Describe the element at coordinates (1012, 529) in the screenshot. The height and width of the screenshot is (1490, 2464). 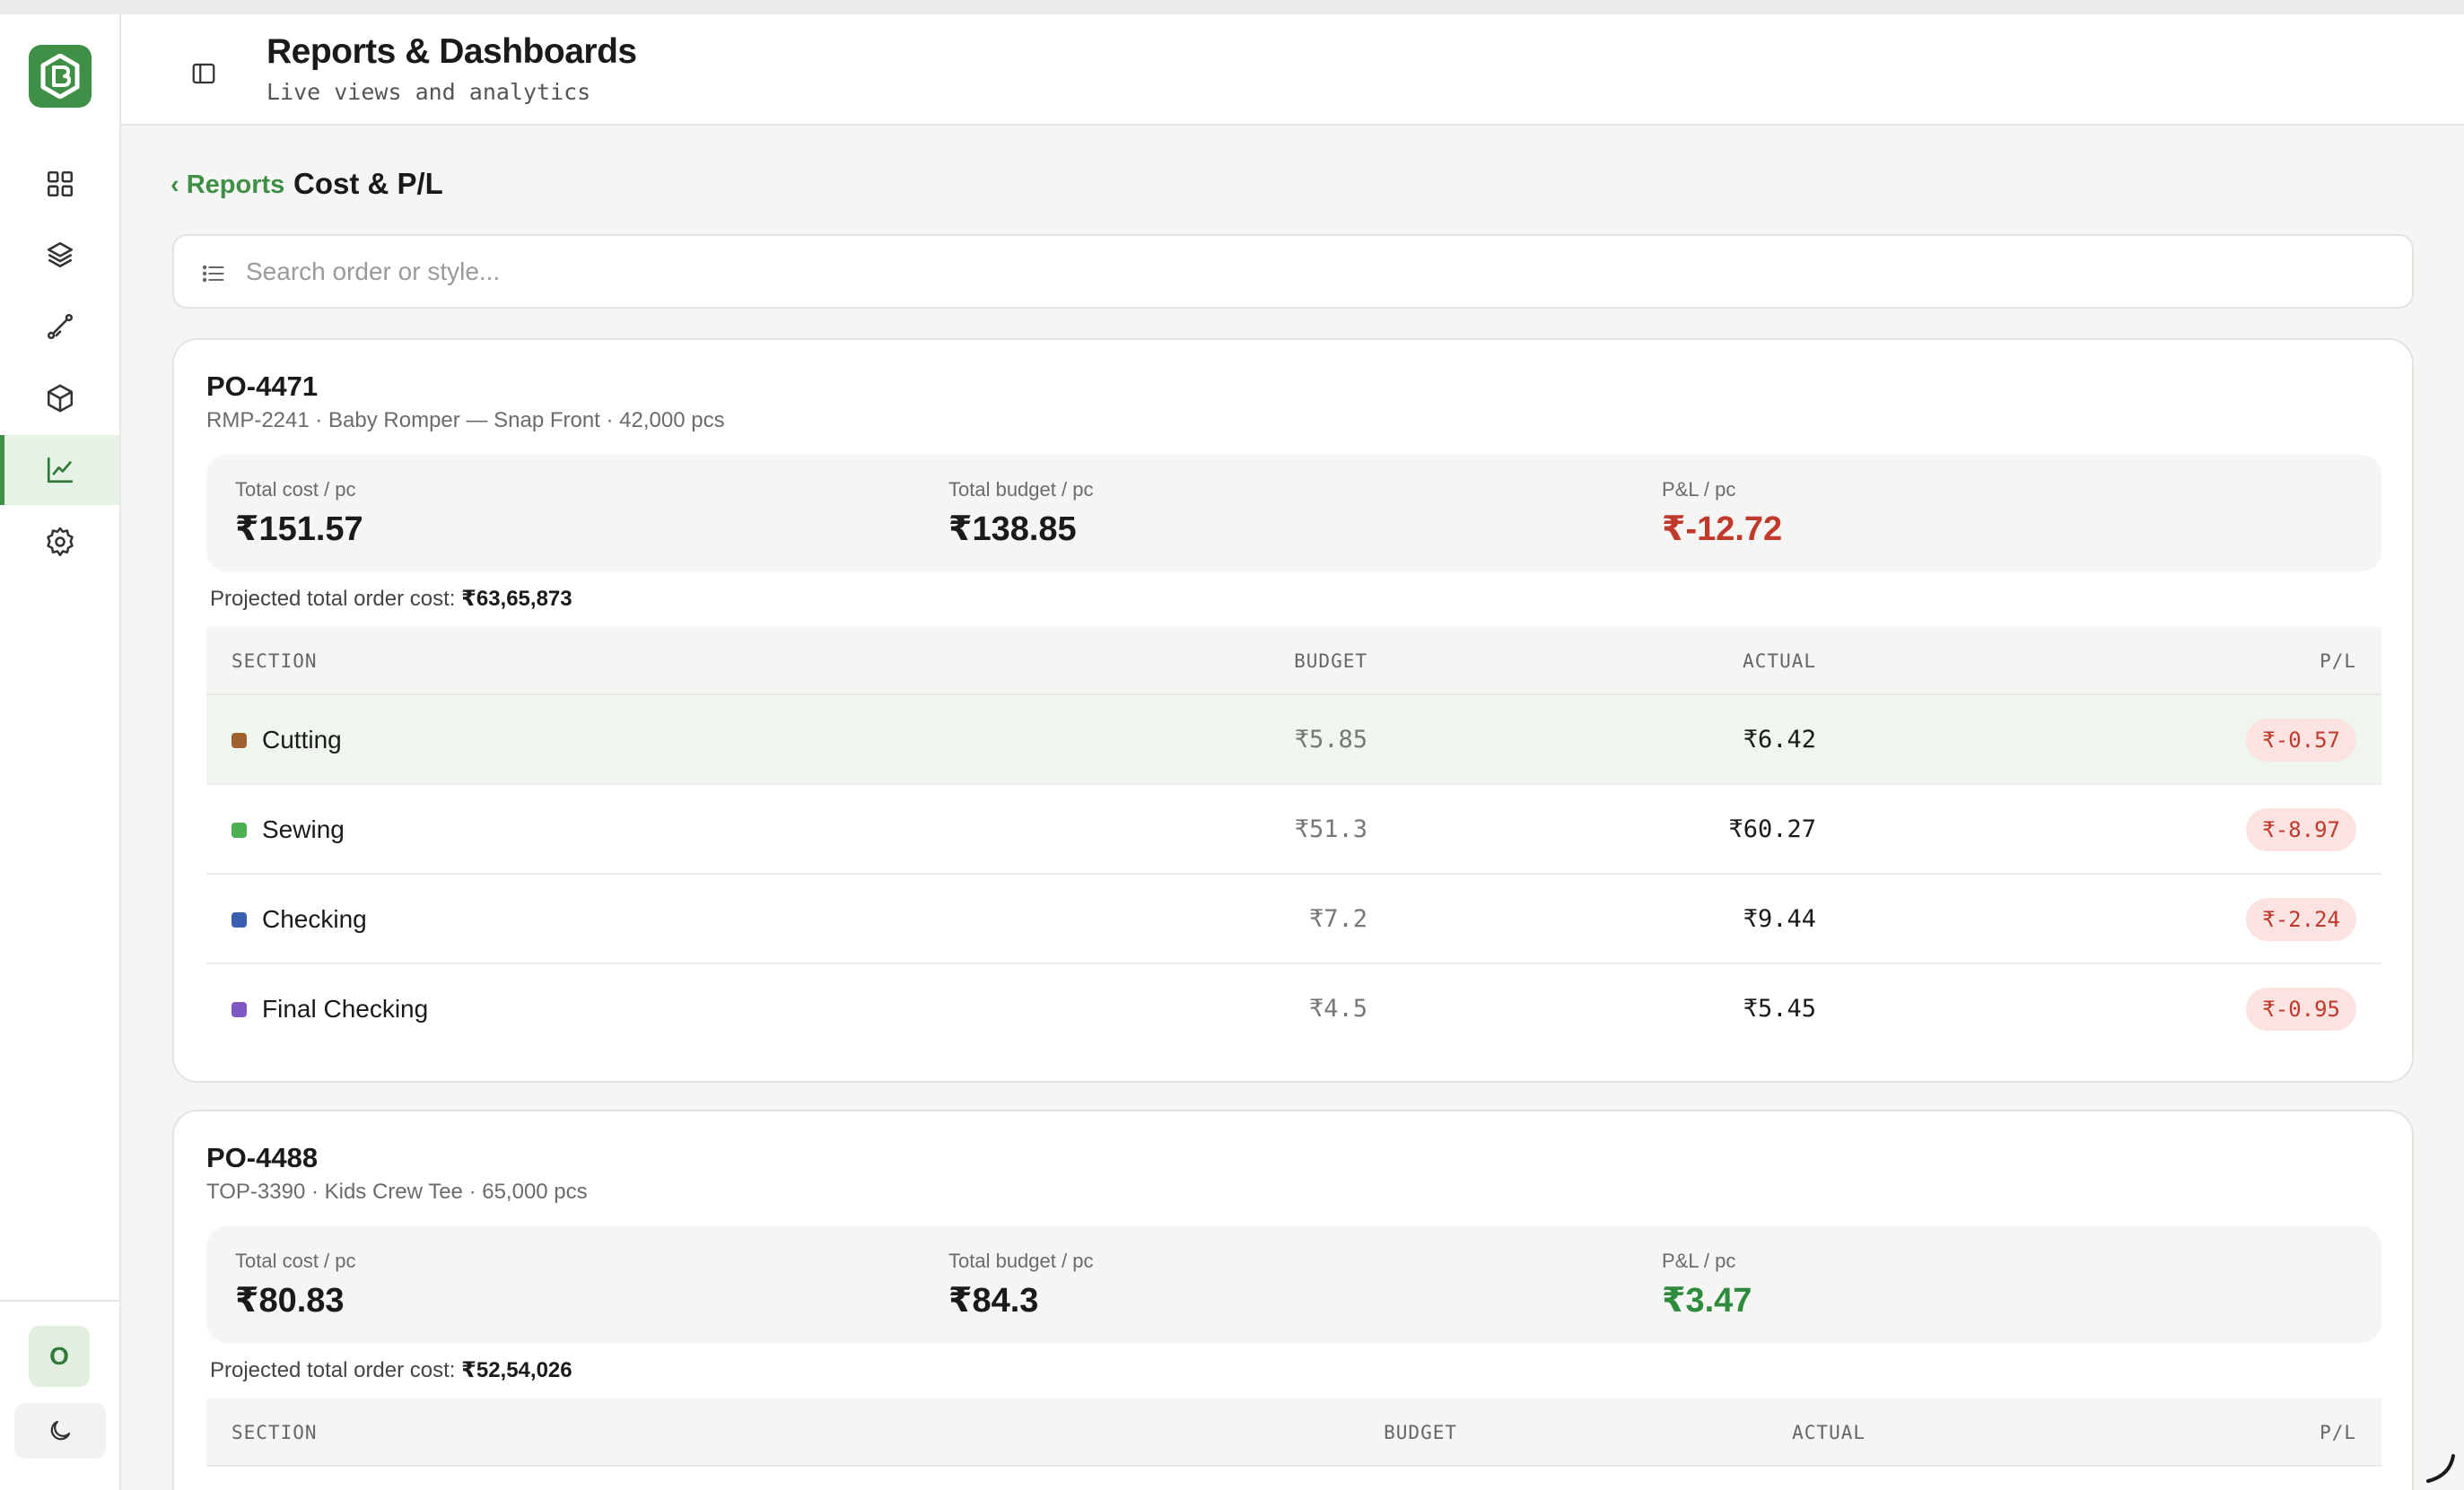
I see `stat-value: ₹138.85` at that location.